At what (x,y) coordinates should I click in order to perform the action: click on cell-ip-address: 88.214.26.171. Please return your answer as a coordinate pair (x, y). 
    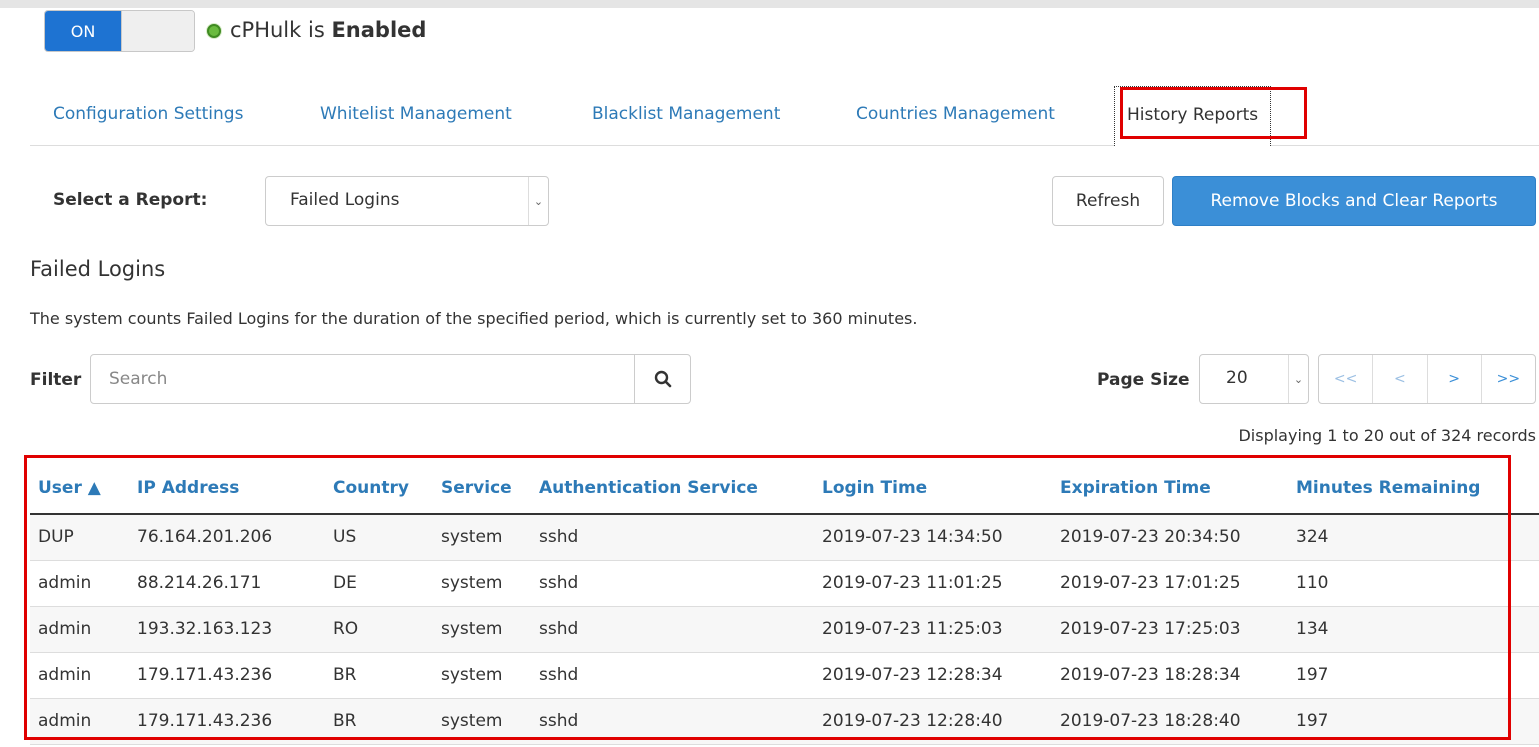
    Looking at the image, I should click on (227, 583).